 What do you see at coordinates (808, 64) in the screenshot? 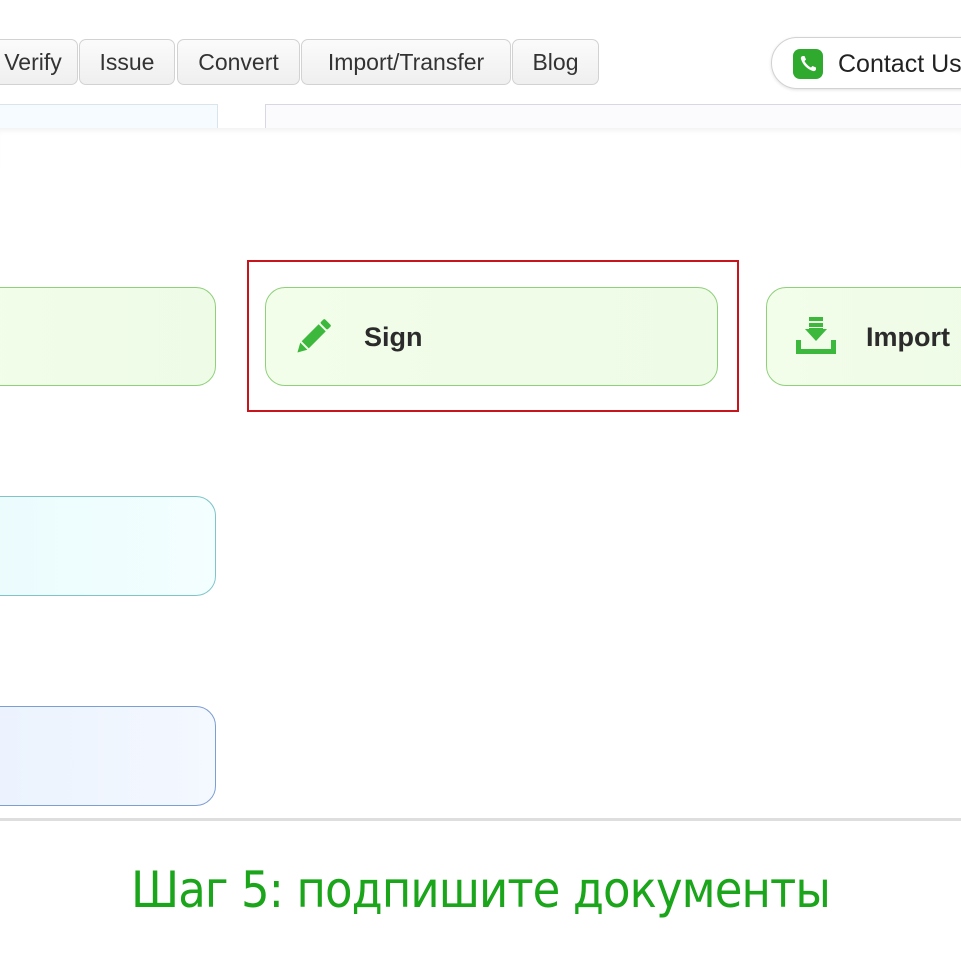
I see `phone-icon` at bounding box center [808, 64].